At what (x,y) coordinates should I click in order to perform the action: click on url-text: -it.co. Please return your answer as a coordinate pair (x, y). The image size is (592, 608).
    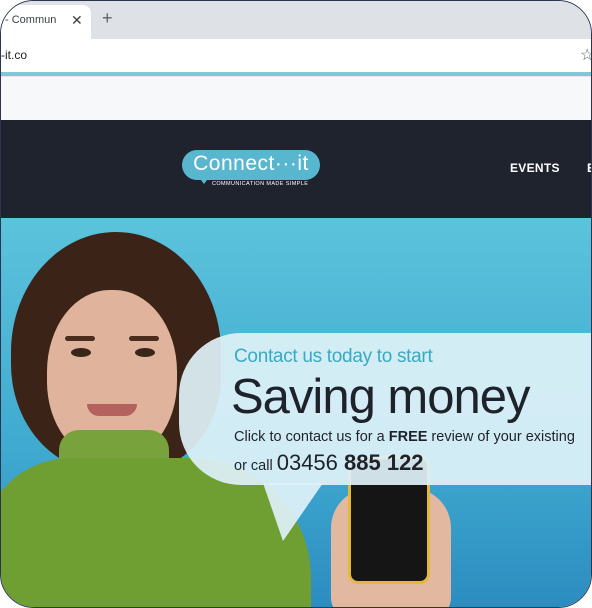
    Looking at the image, I should click on (14, 55).